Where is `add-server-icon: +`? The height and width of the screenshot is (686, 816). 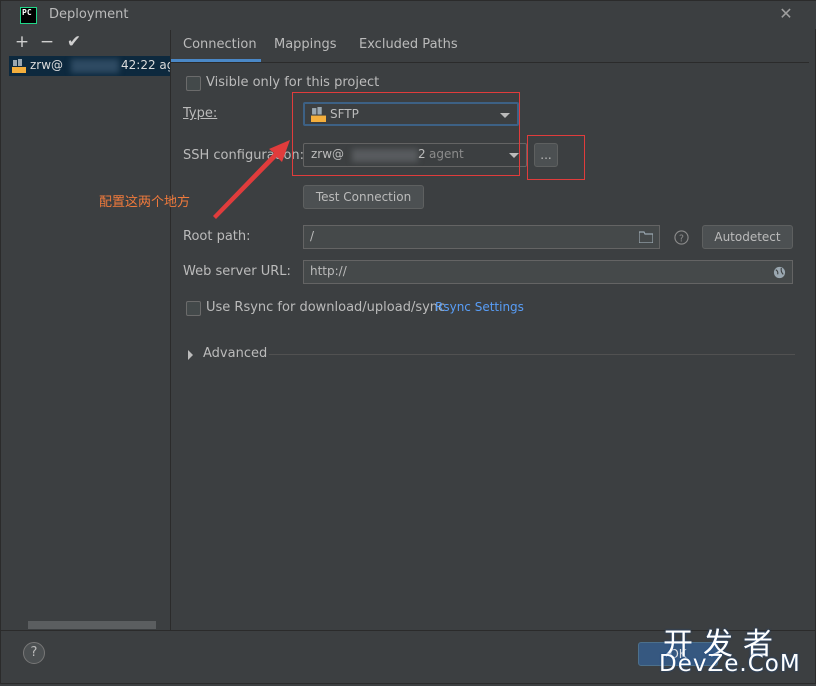
add-server-icon: + is located at coordinates (22, 42).